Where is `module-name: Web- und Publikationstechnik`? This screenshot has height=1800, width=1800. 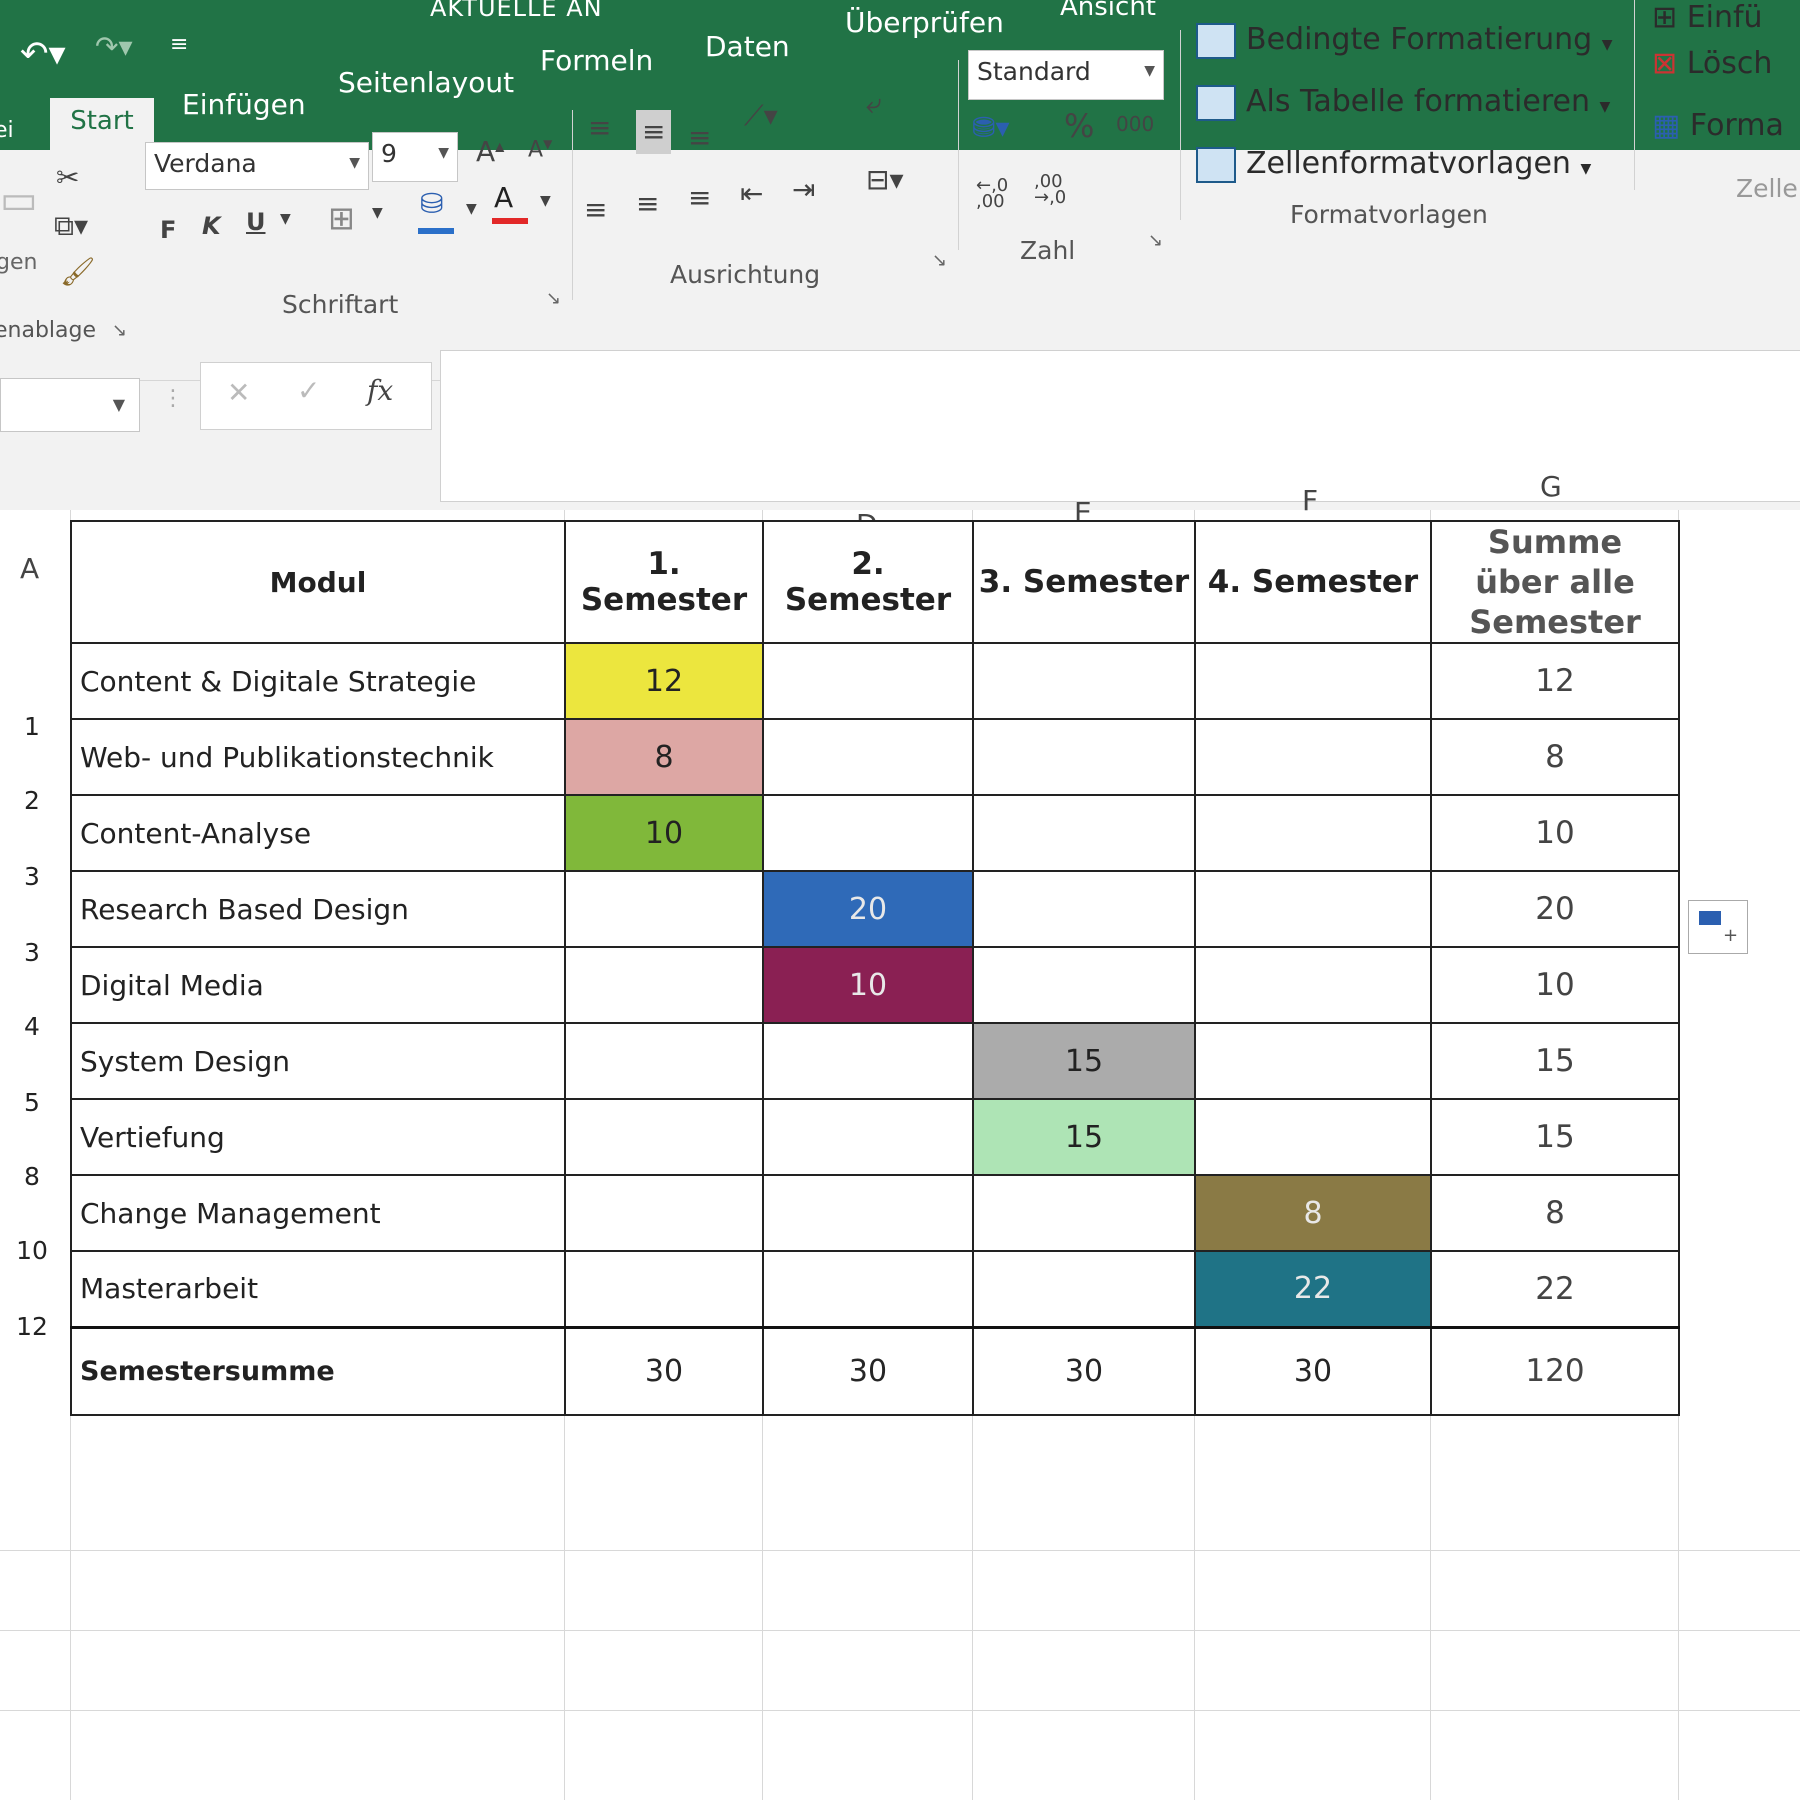 module-name: Web- und Publikationstechnik is located at coordinates (318, 757).